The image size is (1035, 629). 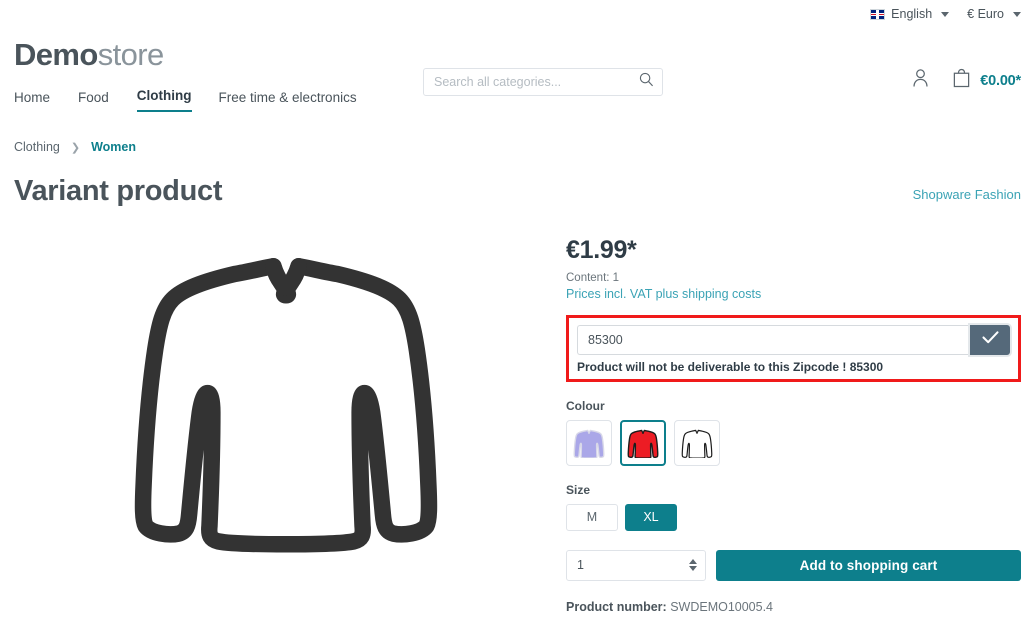 What do you see at coordinates (589, 442) in the screenshot?
I see `colour-swatch-purple` at bounding box center [589, 442].